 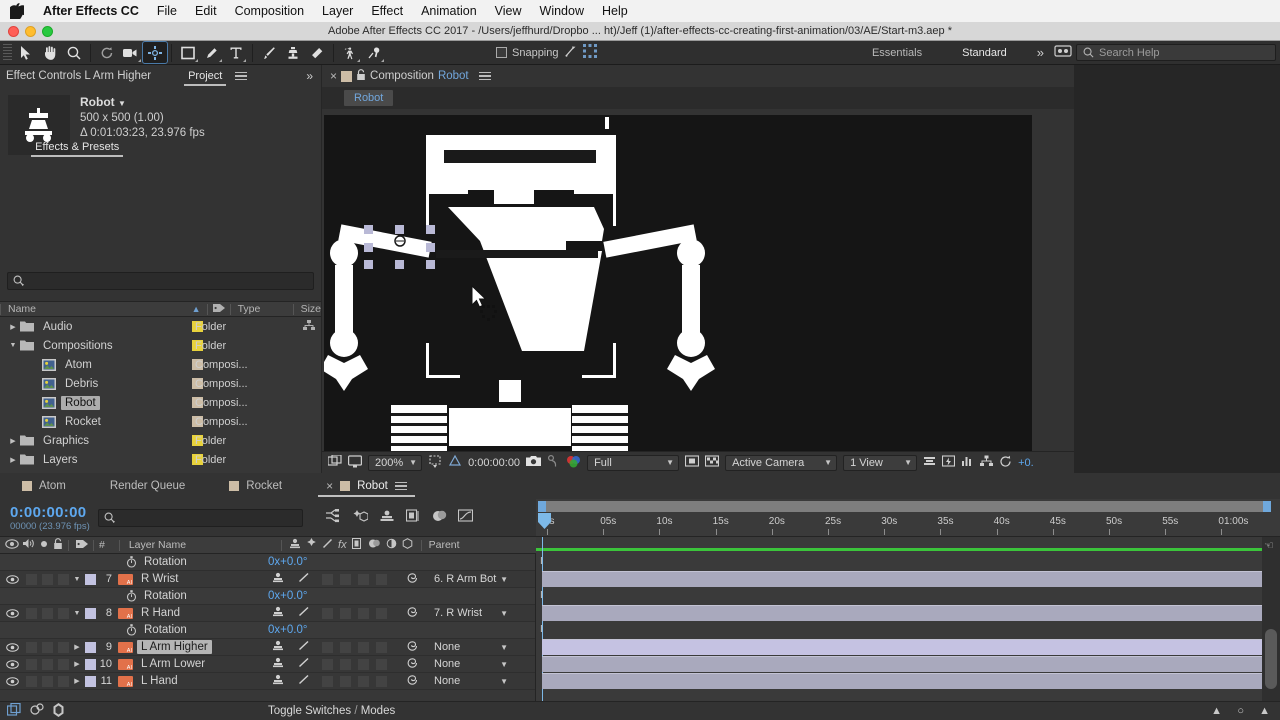 What do you see at coordinates (205, 76) in the screenshot?
I see `tab-project: Project` at bounding box center [205, 76].